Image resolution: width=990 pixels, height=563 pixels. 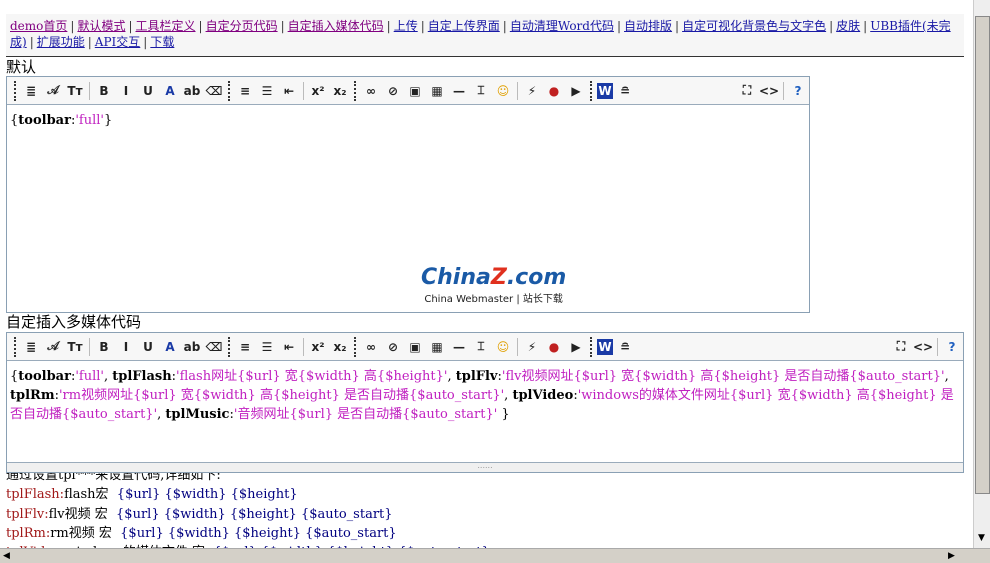 What do you see at coordinates (166, 26) in the screenshot?
I see `nav-link: 工具栏定义` at bounding box center [166, 26].